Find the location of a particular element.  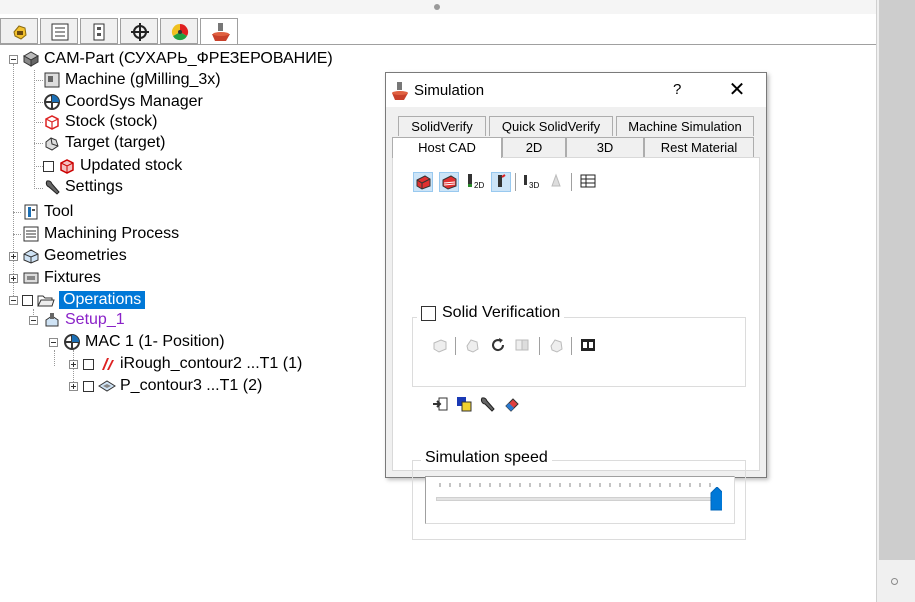

mac-collapse is located at coordinates (53, 342).